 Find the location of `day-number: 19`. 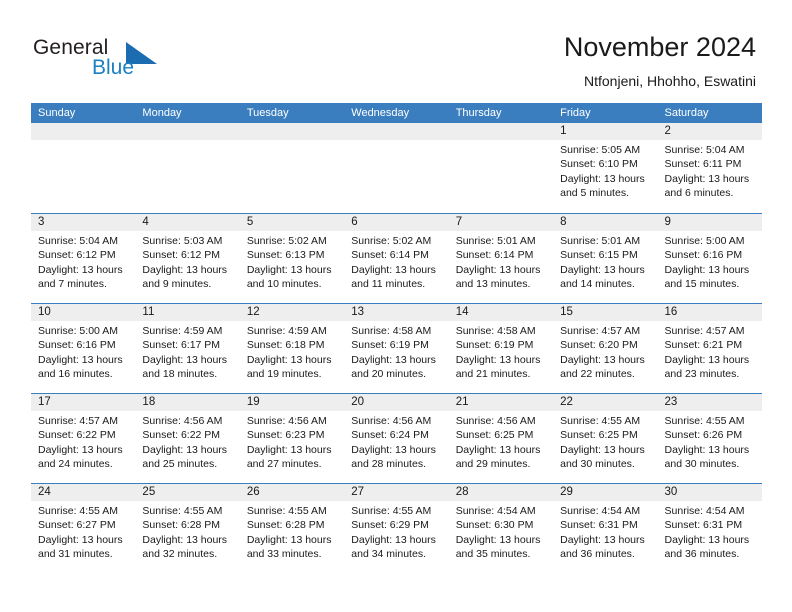

day-number: 19 is located at coordinates (253, 402).